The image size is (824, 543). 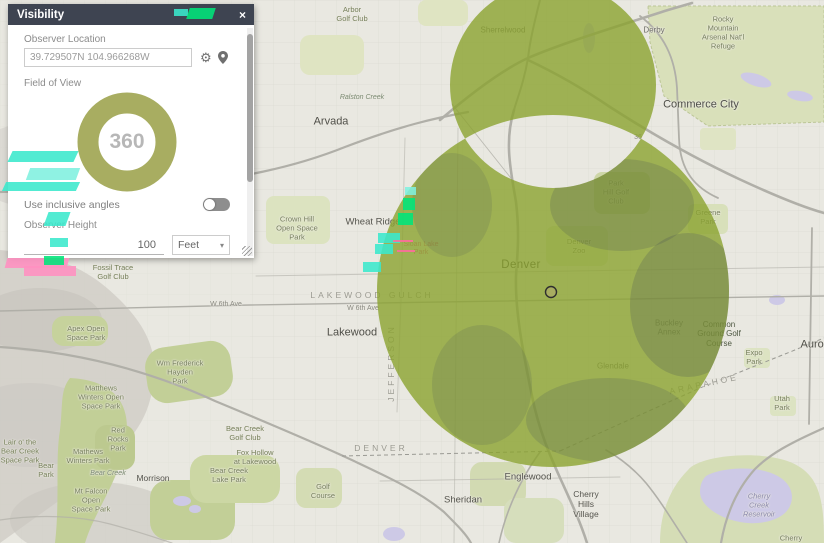 I want to click on field-of-view-control: 360, so click(x=127, y=142).